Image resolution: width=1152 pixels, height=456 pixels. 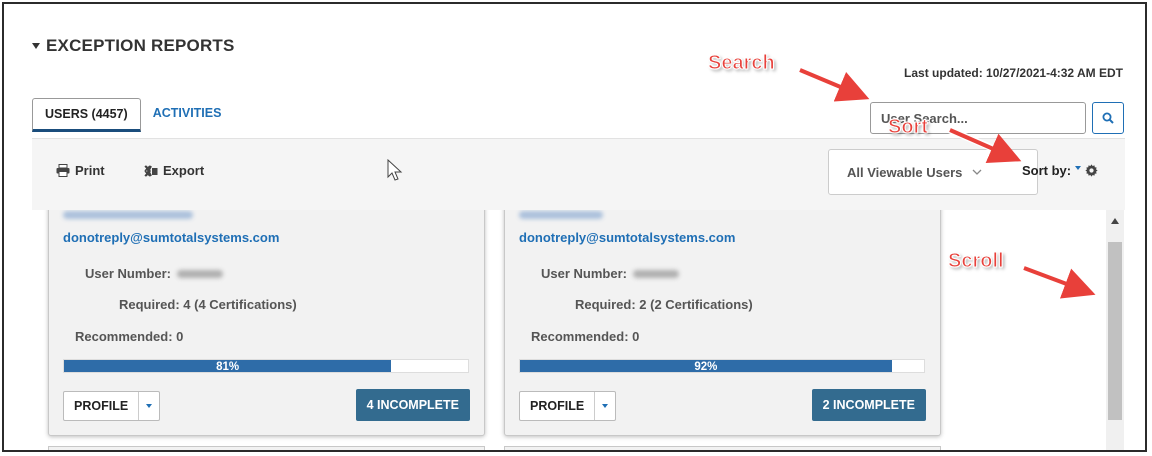 I want to click on viewable-users-value: All Viewable Users, so click(x=905, y=172).